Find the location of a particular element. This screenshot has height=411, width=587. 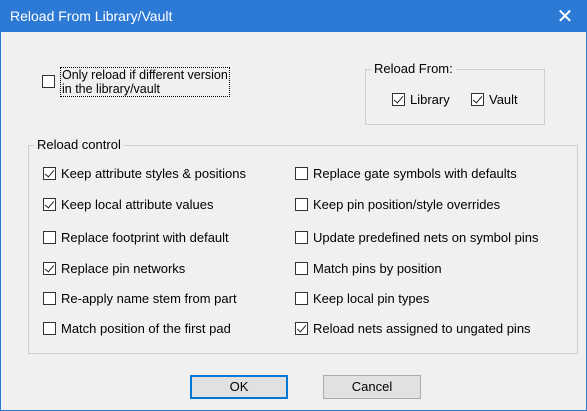

keep-attribute-styles-checkbox: Keep attribute styles & positions is located at coordinates (144, 173).